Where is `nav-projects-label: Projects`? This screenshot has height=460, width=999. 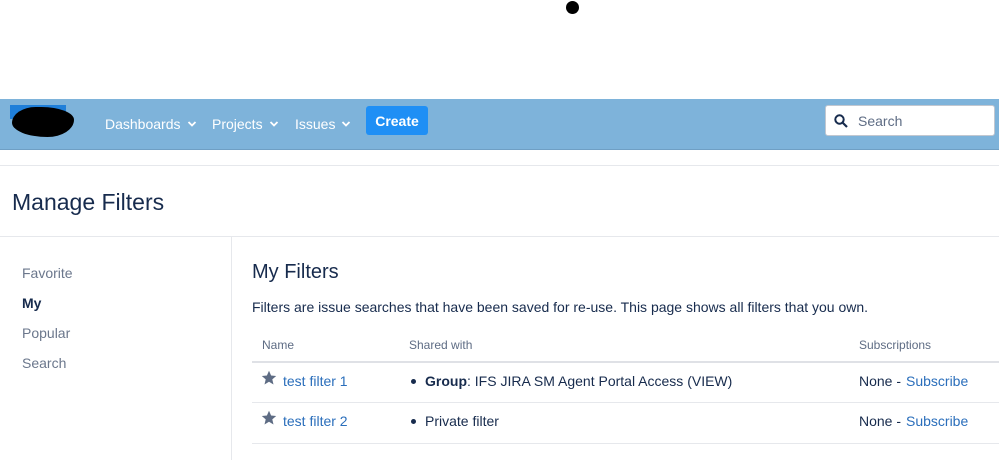 nav-projects-label: Projects is located at coordinates (237, 124).